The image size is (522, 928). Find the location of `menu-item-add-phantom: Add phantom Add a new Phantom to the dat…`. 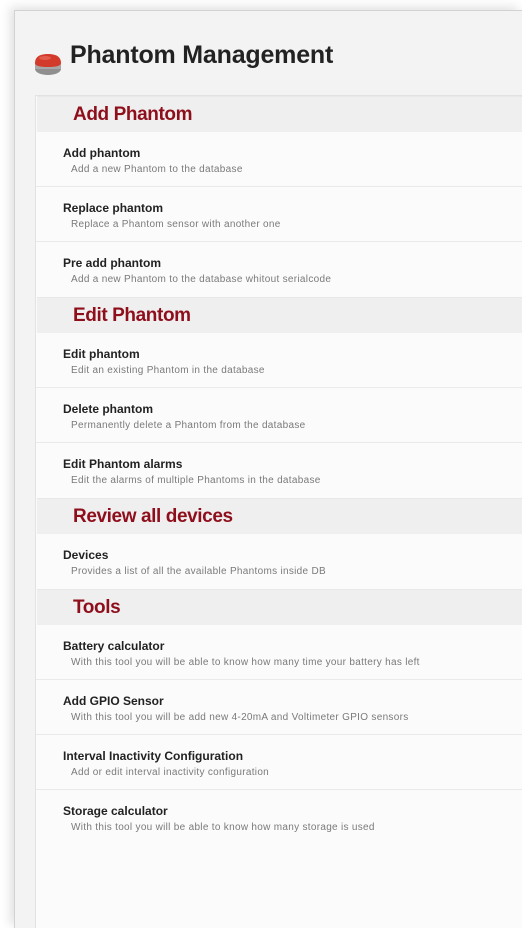

menu-item-add-phantom: Add phantom Add a new Phantom to the dat… is located at coordinates (279, 159).